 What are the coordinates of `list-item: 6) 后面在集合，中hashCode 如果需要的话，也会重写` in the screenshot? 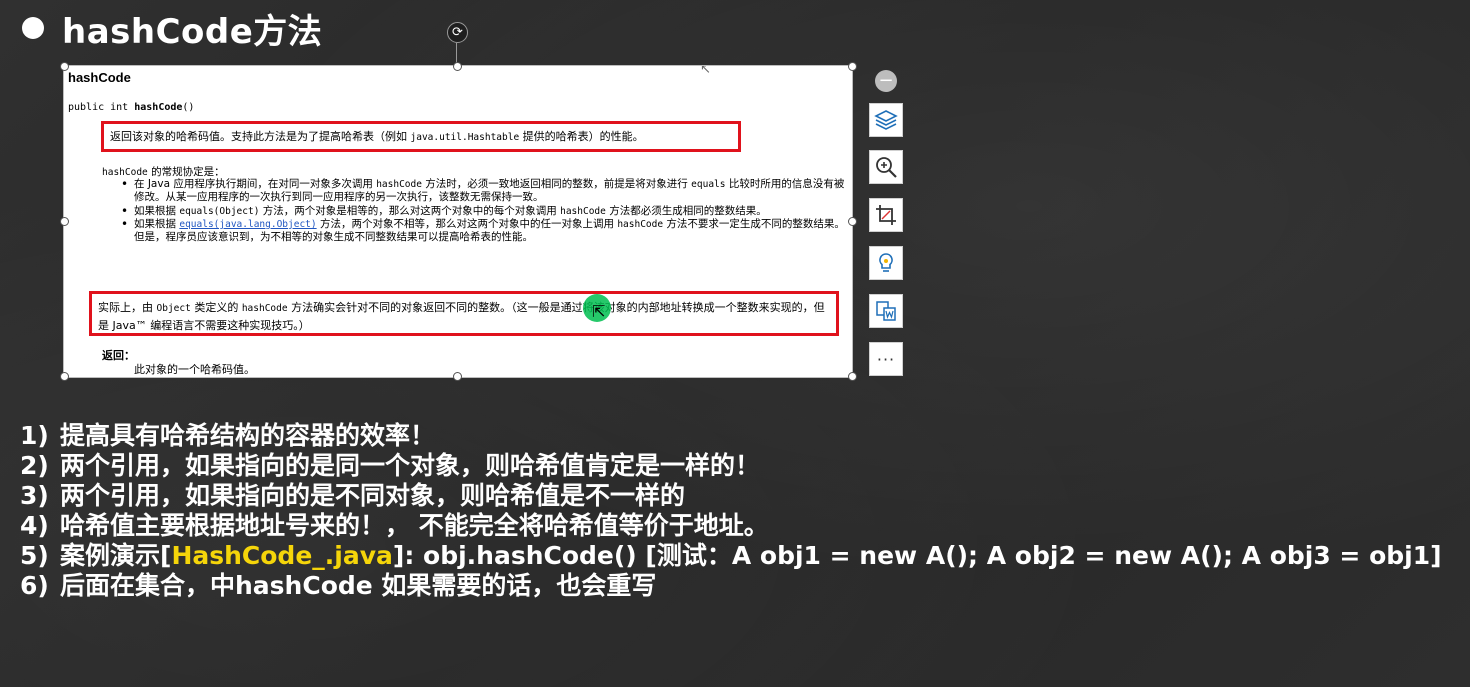 It's located at (338, 585).